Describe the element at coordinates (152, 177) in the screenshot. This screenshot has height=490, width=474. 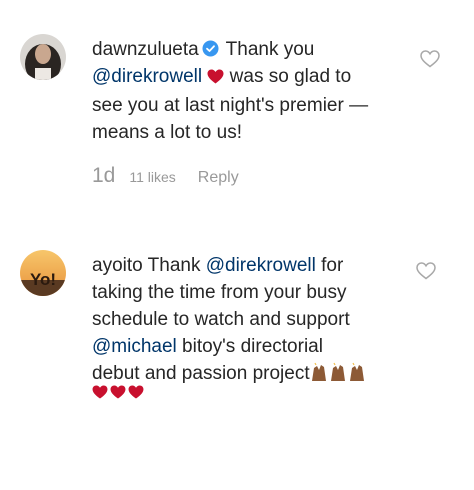
I see `likes-count: 11 likes` at that location.